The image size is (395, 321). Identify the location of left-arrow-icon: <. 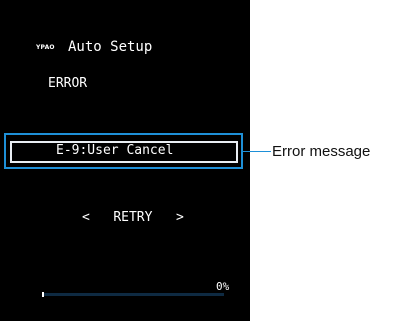
(86, 217).